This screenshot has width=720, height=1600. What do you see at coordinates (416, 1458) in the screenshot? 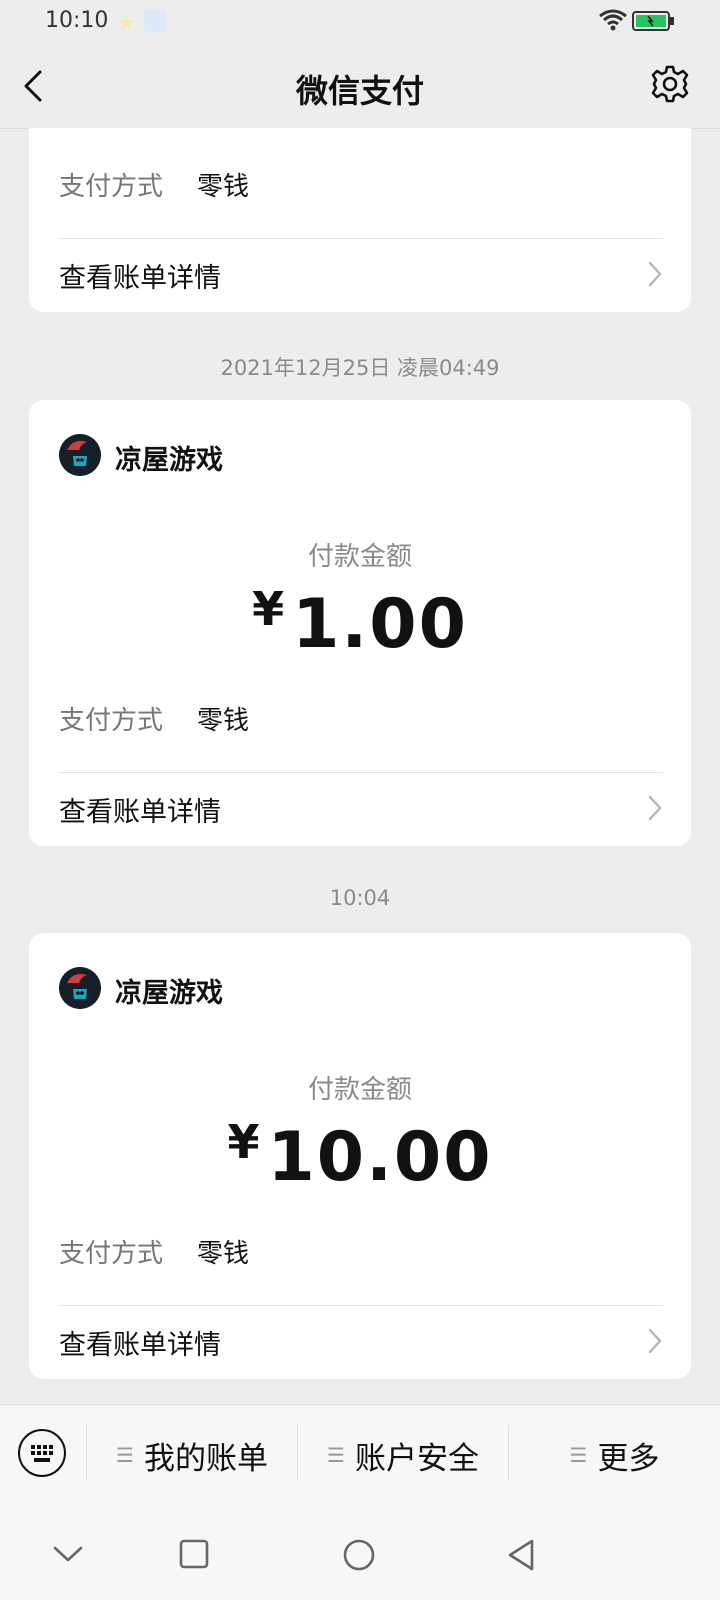
I see `menu-item-label: 账户安全` at bounding box center [416, 1458].